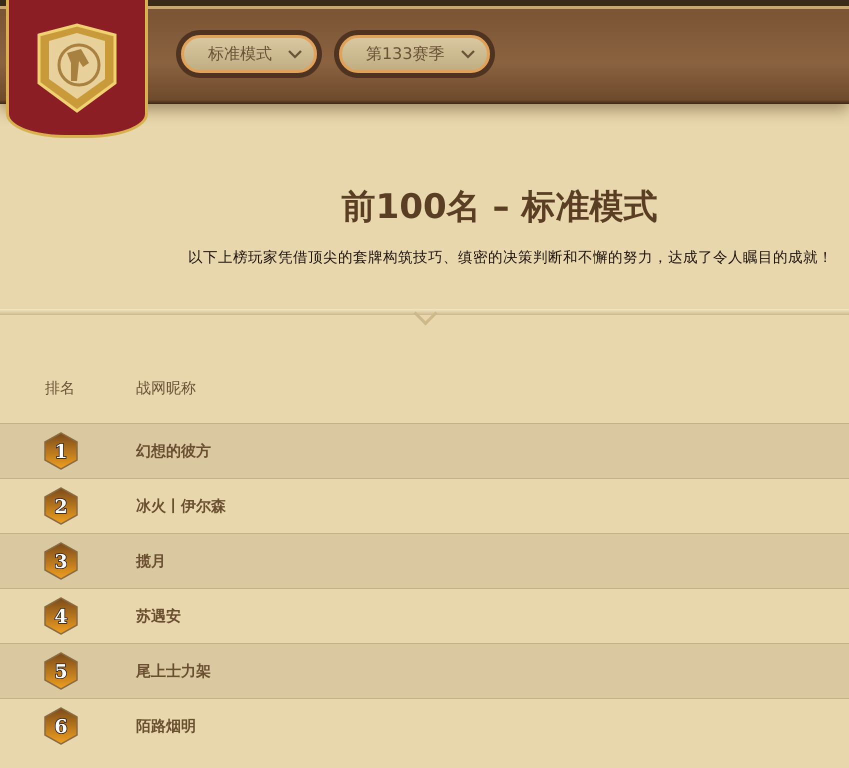  Describe the element at coordinates (77, 67) in the screenshot. I see `shield-emblem-icon` at that location.